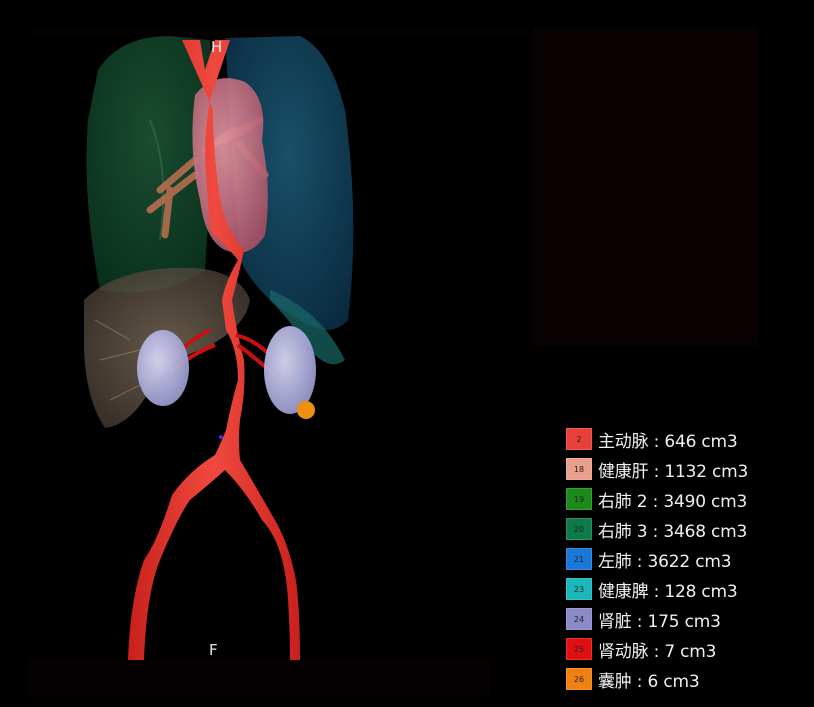 The width and height of the screenshot is (814, 707). What do you see at coordinates (668, 441) in the screenshot?
I see `legend-label: 主动脉 : 646 cm3` at bounding box center [668, 441].